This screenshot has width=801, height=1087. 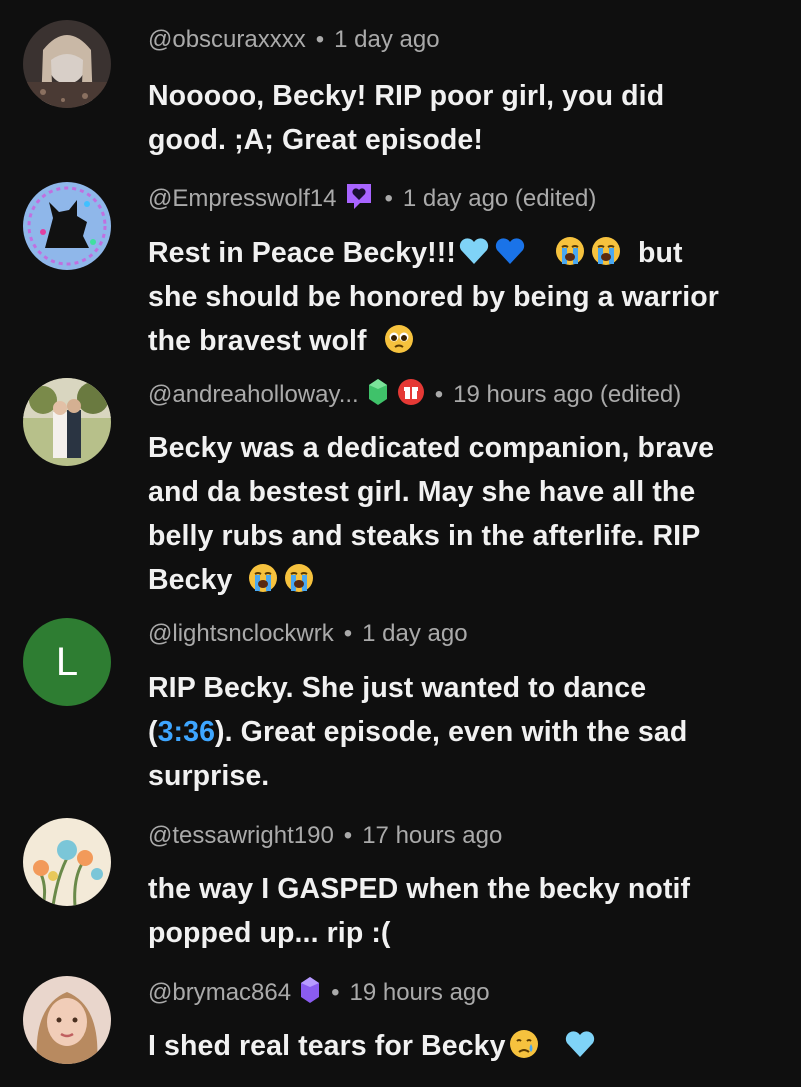 I want to click on comment-time: 19 hours ago (edited), so click(x=567, y=394).